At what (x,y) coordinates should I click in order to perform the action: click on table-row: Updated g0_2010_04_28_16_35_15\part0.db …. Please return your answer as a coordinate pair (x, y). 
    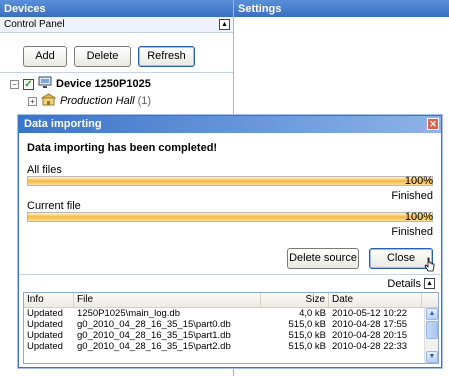
    Looking at the image, I should click on (231, 324).